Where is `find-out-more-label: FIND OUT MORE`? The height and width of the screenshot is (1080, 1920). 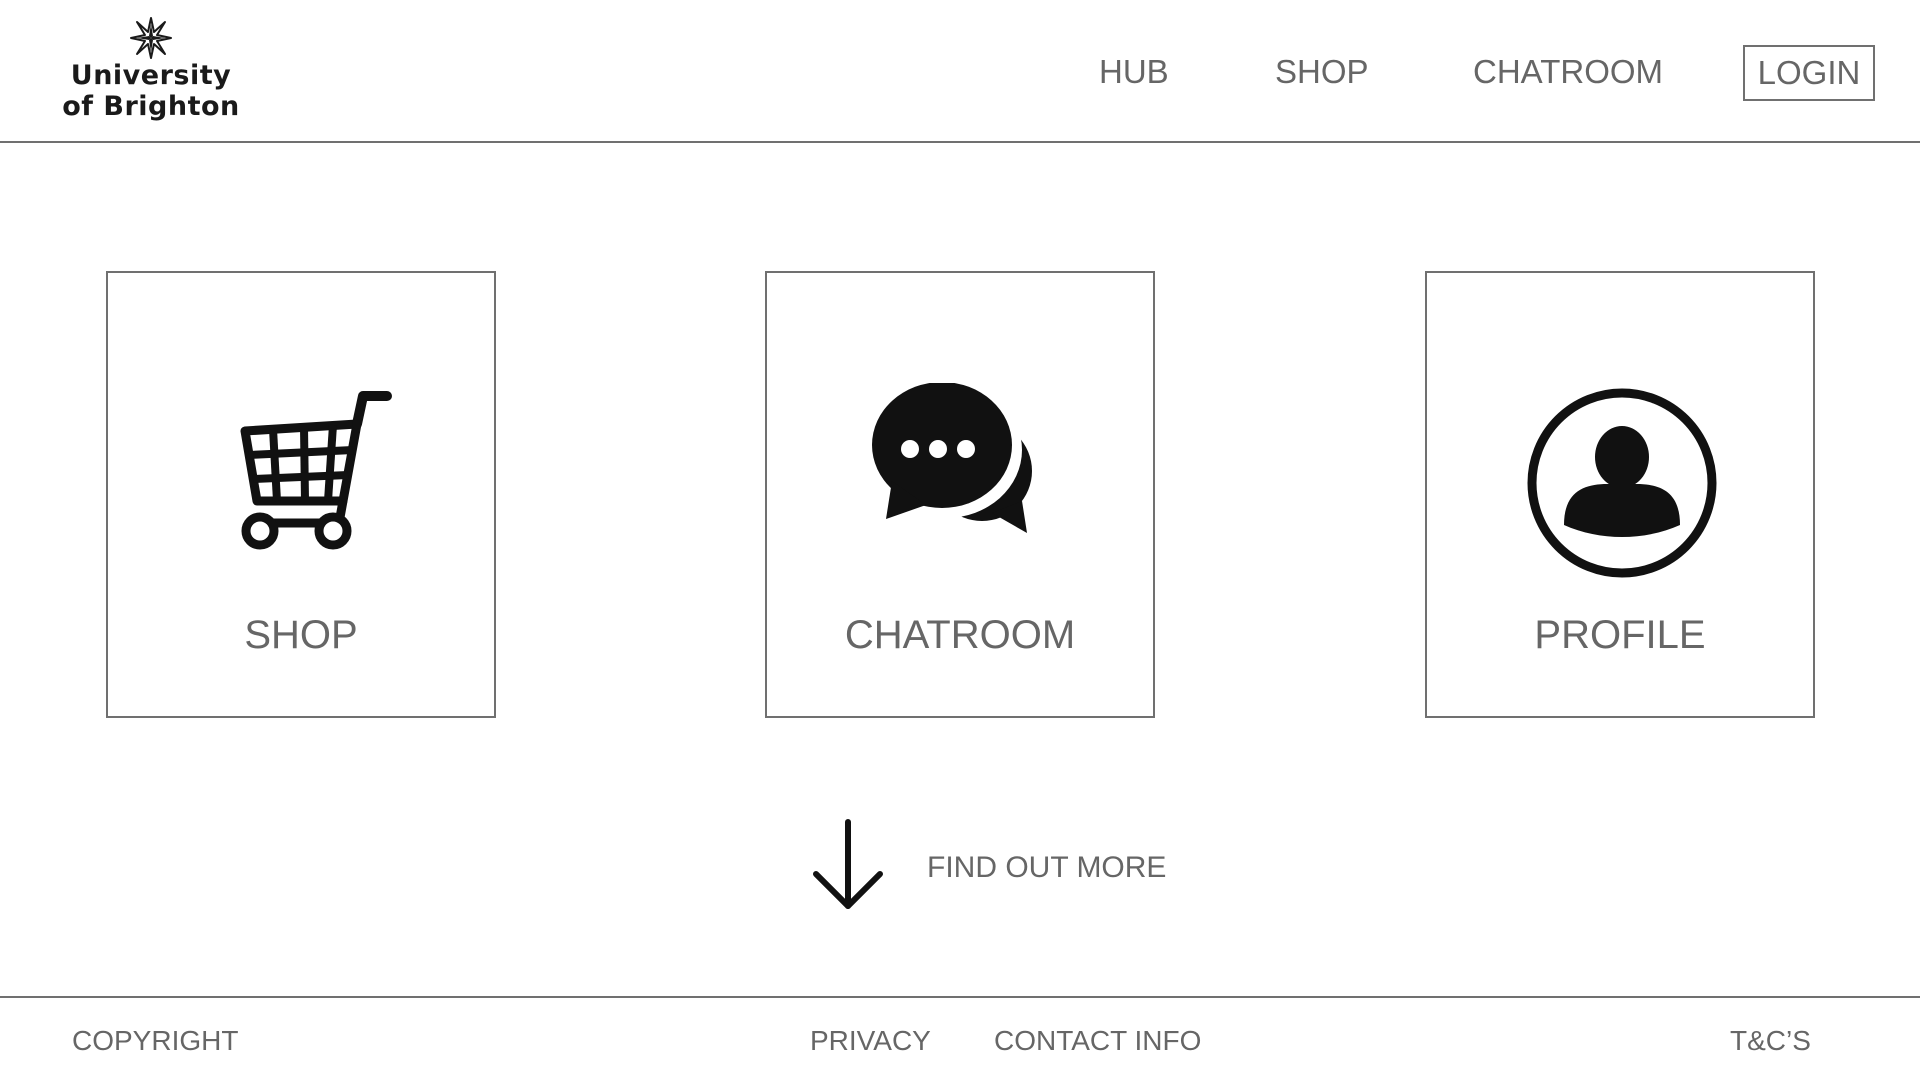 find-out-more-label: FIND OUT MORE is located at coordinates (1047, 867).